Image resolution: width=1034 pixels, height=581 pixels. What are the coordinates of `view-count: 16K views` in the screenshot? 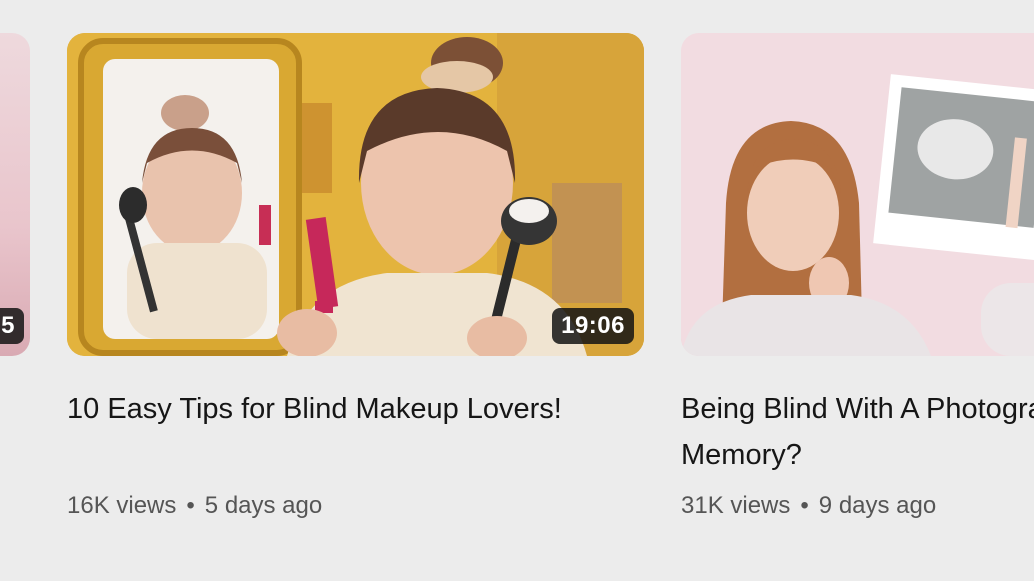 It's located at (122, 505).